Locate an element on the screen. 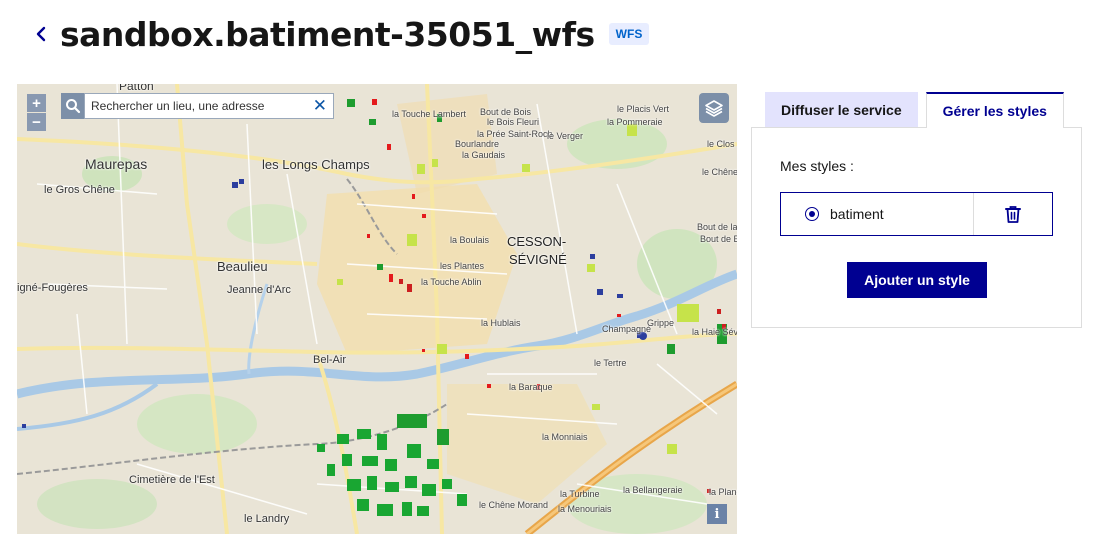 This screenshot has height=552, width=1095. map-place-label: la Pommeraie is located at coordinates (635, 122).